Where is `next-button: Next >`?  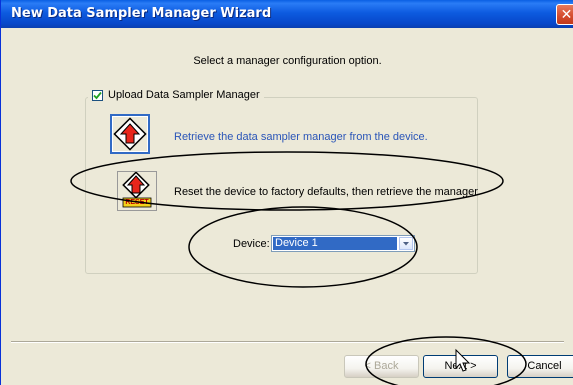 next-button: Next > is located at coordinates (460, 366).